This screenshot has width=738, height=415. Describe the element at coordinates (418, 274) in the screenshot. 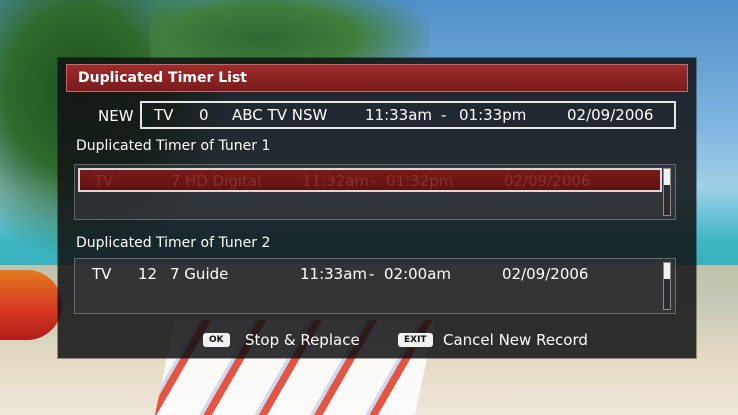

I see `row-end-time: 02:00am` at that location.